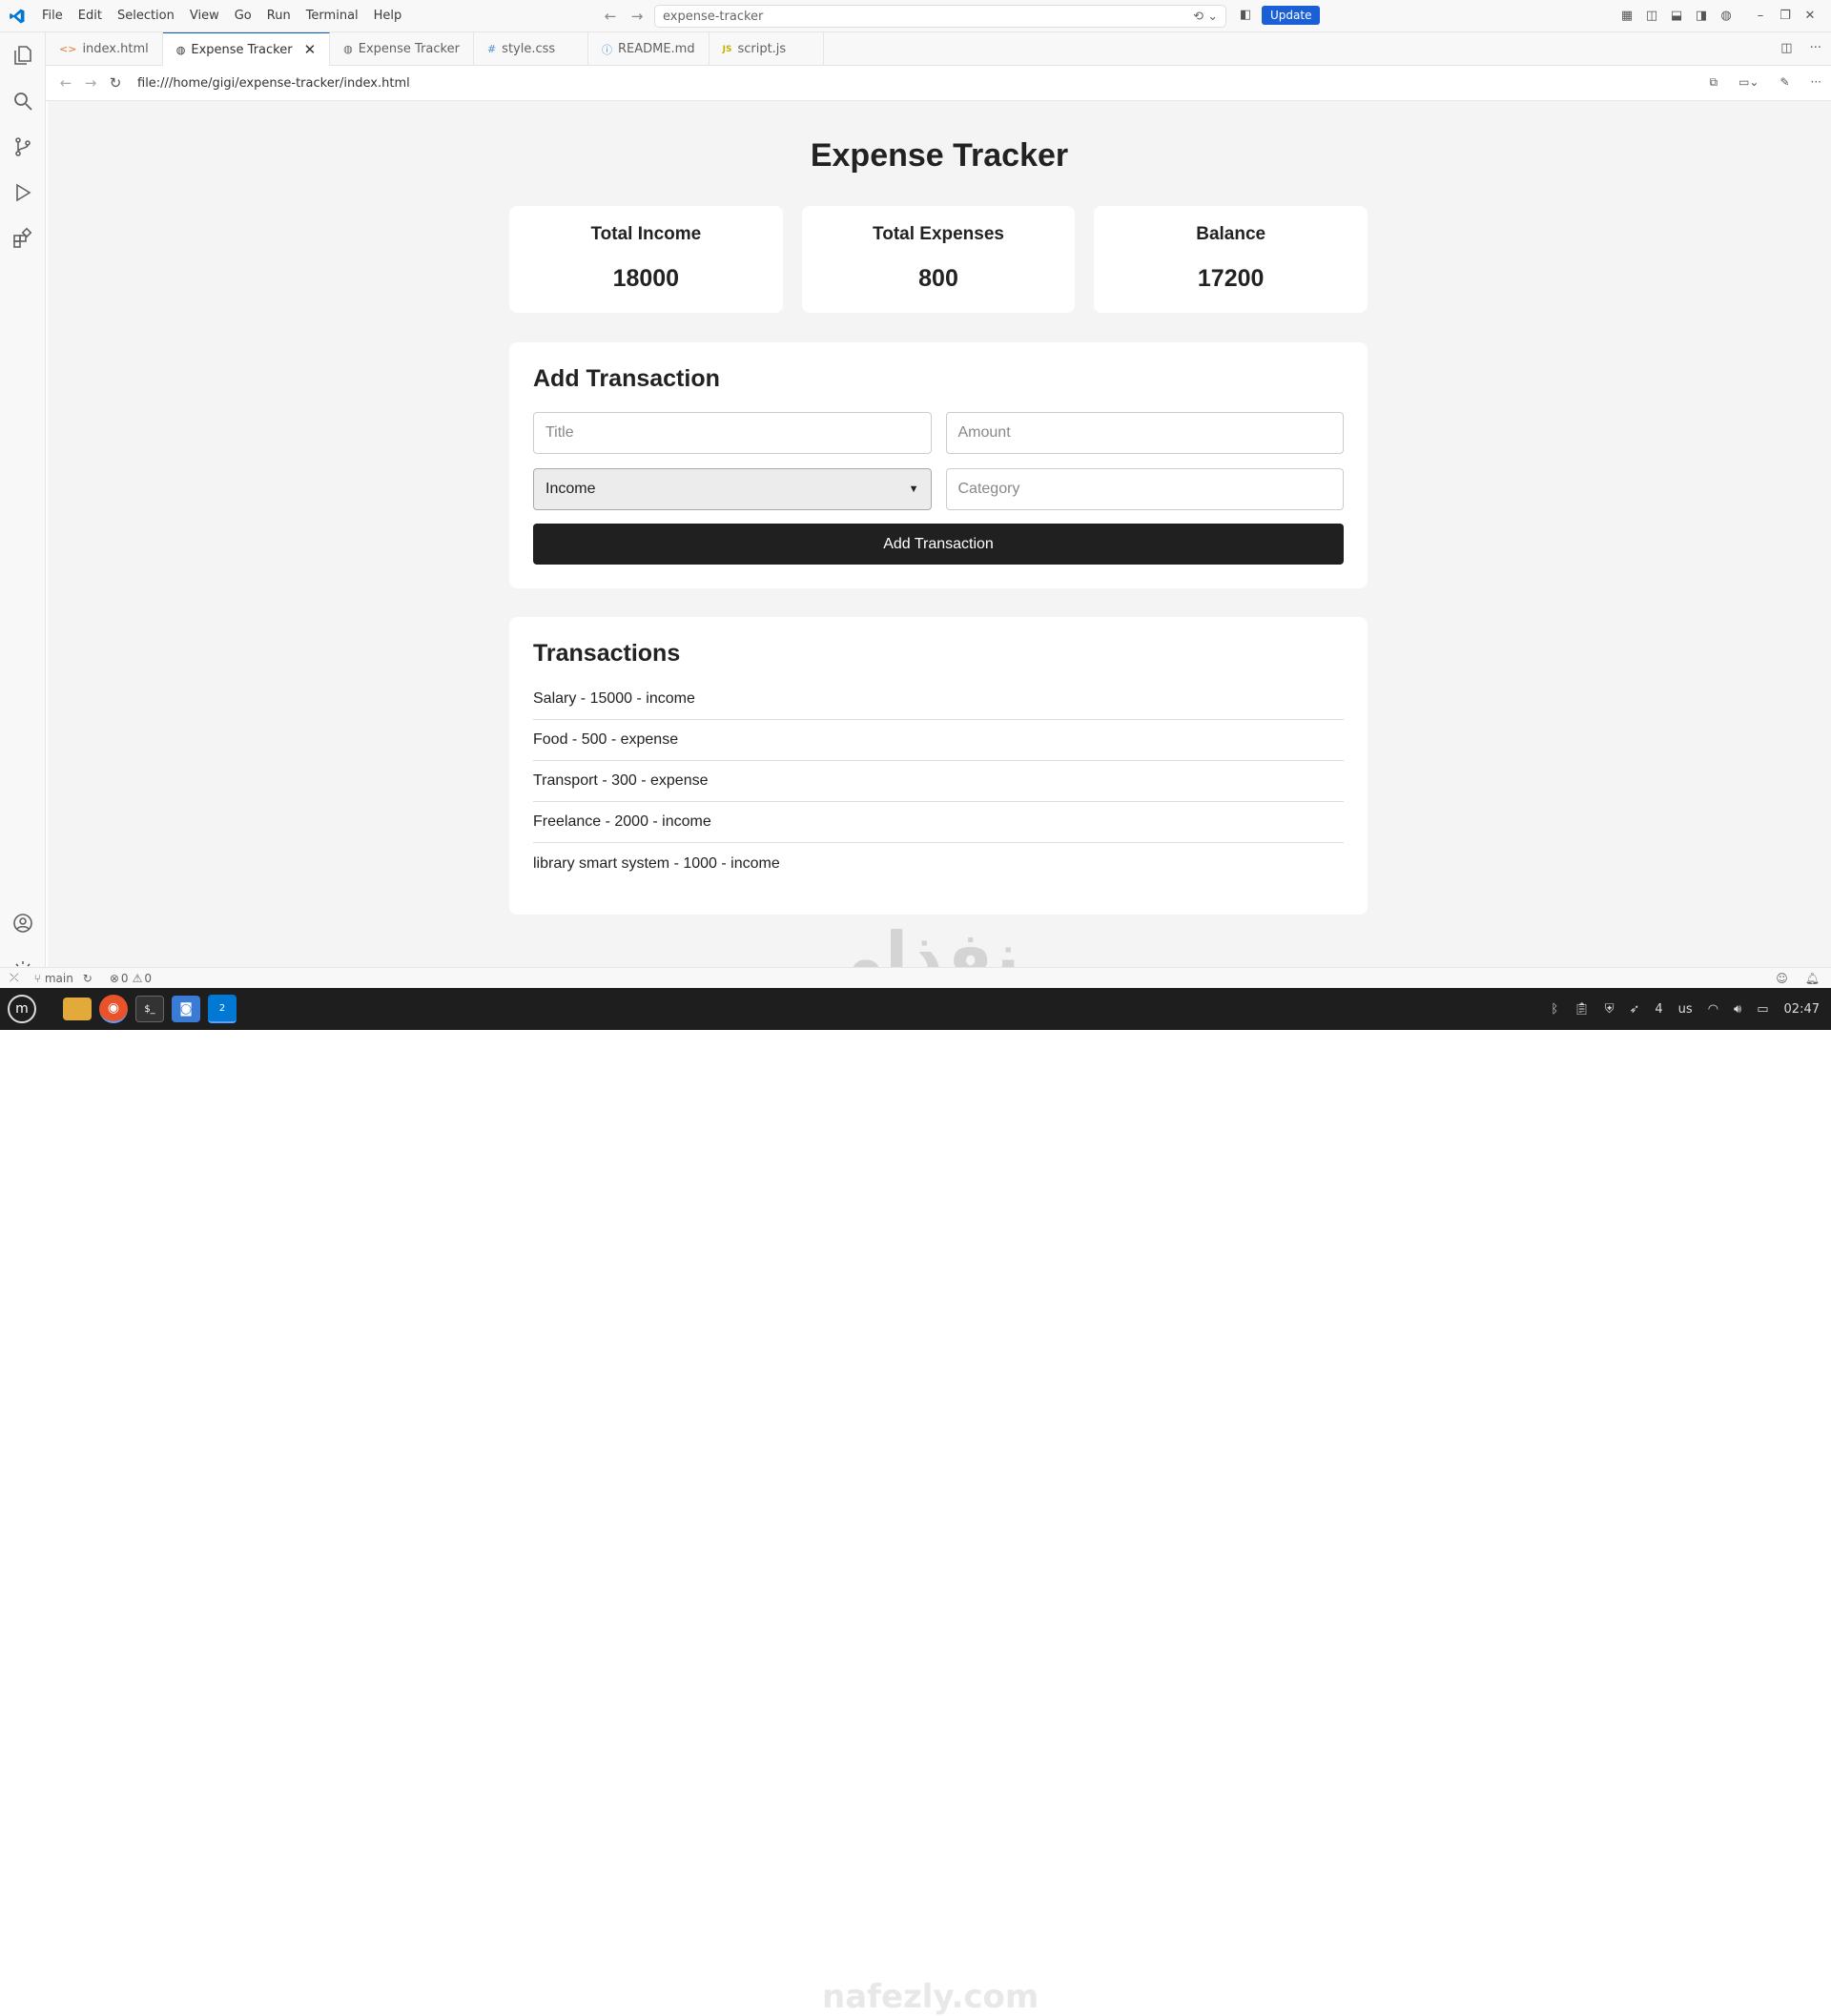 This screenshot has height=2016, width=1831. I want to click on files-icon, so click(77, 1009).